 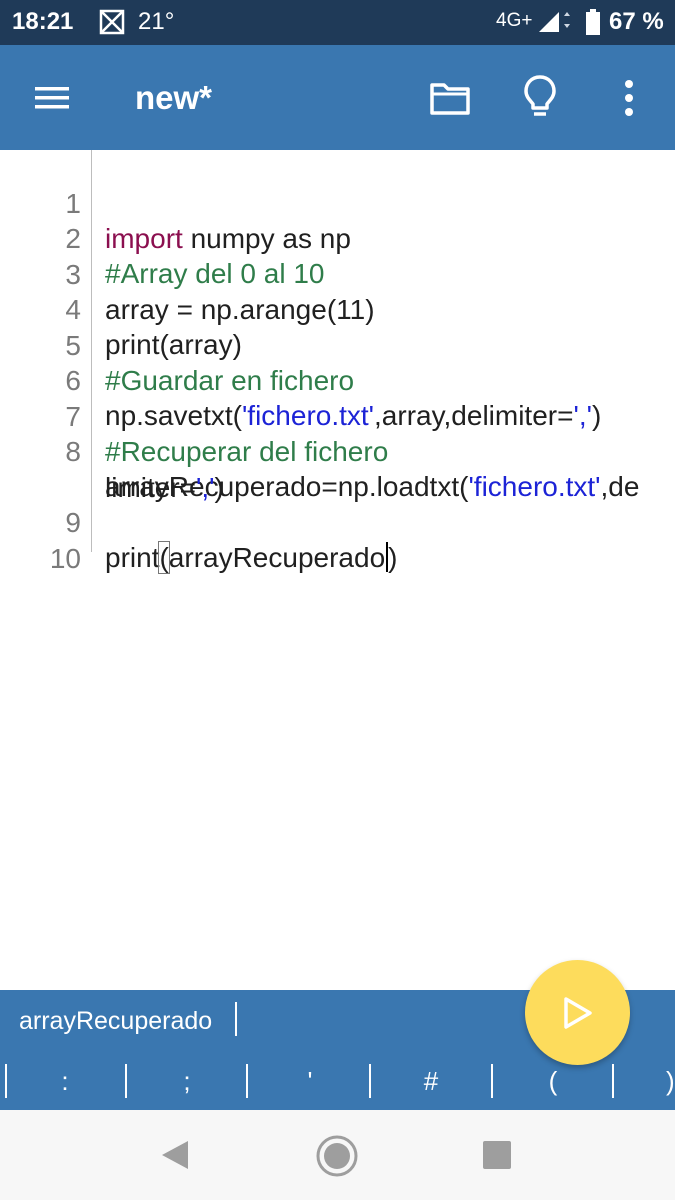 I want to click on status-battery: 67 %, so click(x=636, y=21).